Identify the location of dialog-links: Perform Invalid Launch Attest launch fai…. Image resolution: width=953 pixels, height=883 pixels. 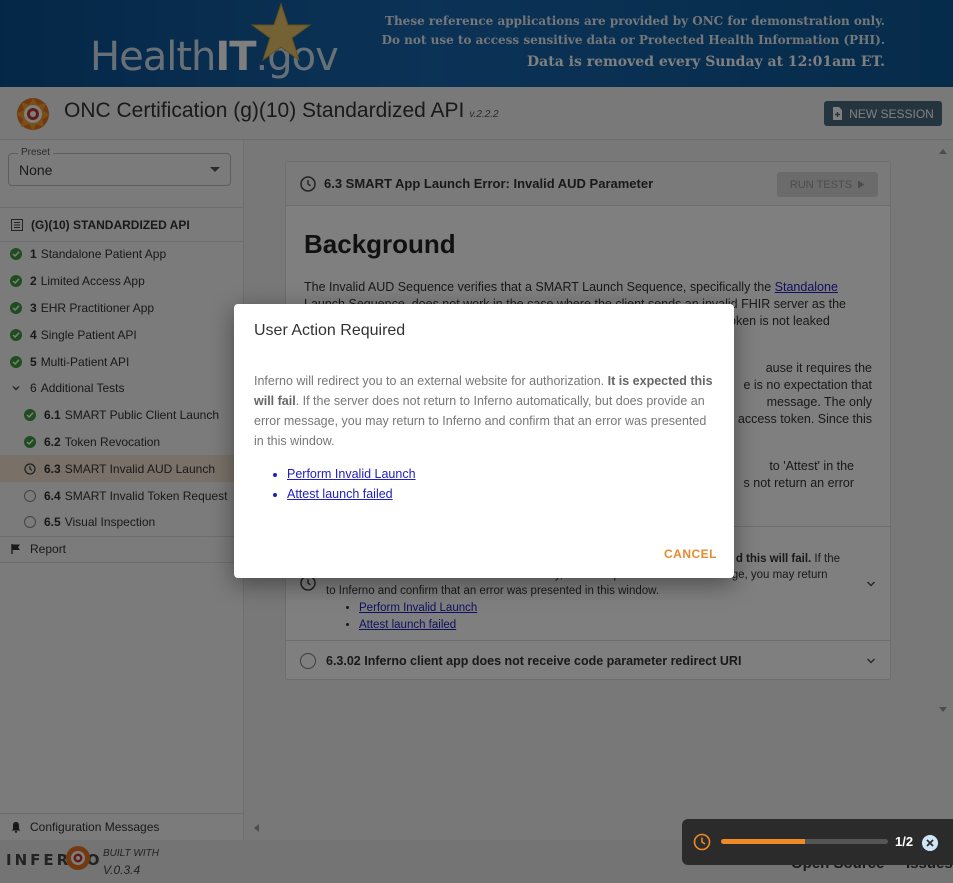
(351, 484).